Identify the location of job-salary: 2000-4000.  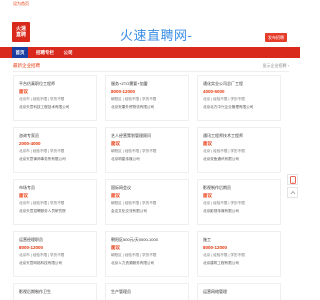
(30, 143).